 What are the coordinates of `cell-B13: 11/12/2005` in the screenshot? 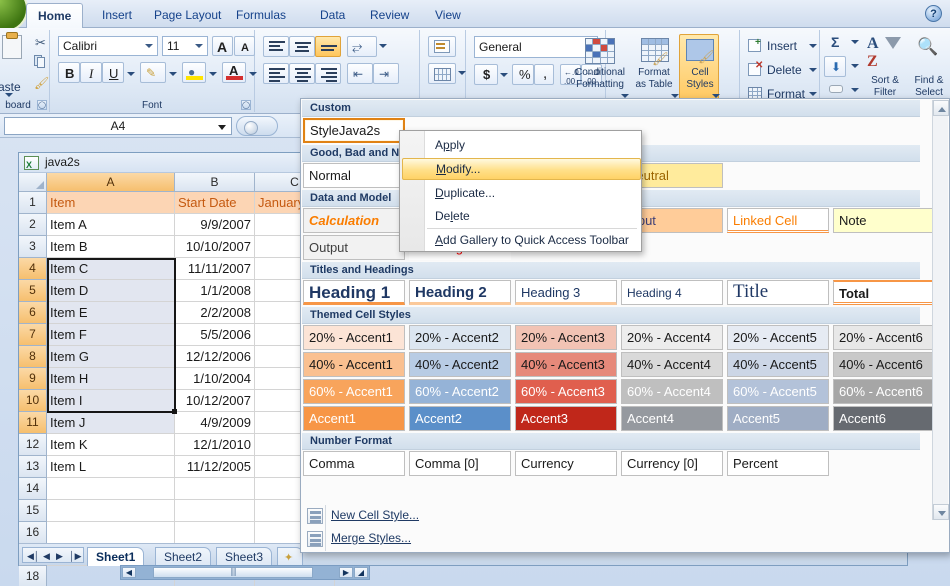 It's located at (215, 467).